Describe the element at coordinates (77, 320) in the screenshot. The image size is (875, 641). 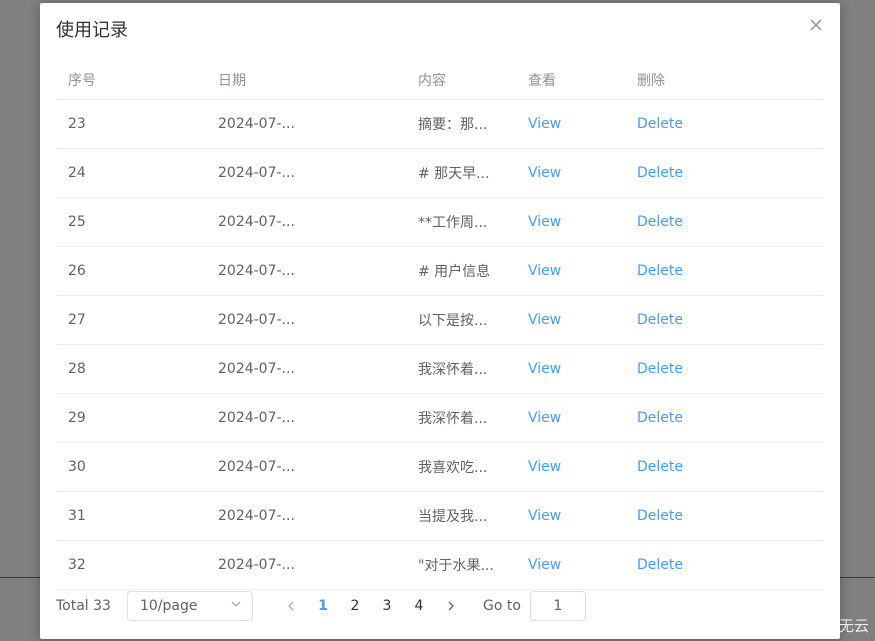
I see `row-id: 27` at that location.